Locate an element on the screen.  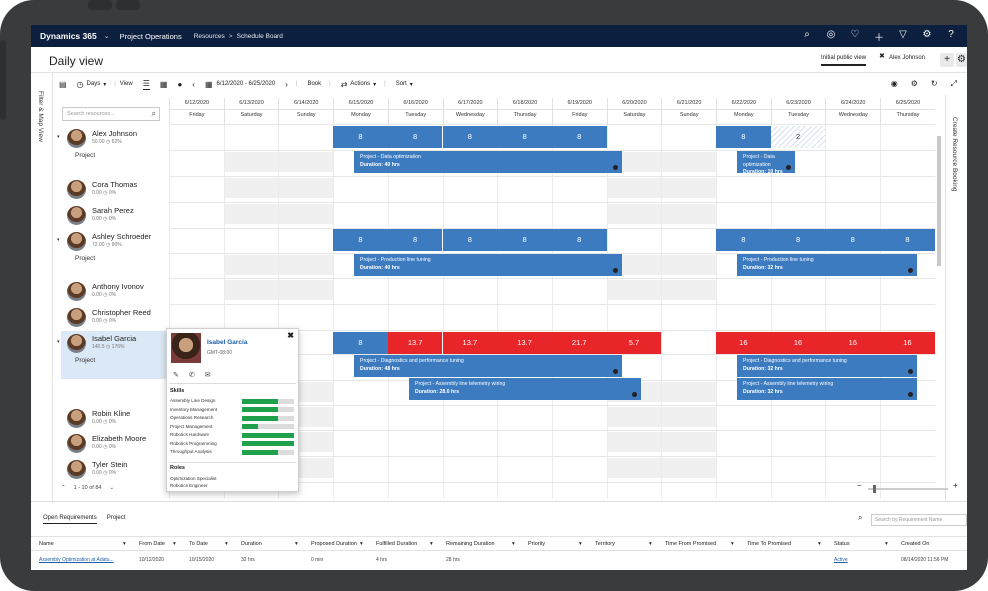
day-header: 6/19/2020 Friday is located at coordinates (579, 111).